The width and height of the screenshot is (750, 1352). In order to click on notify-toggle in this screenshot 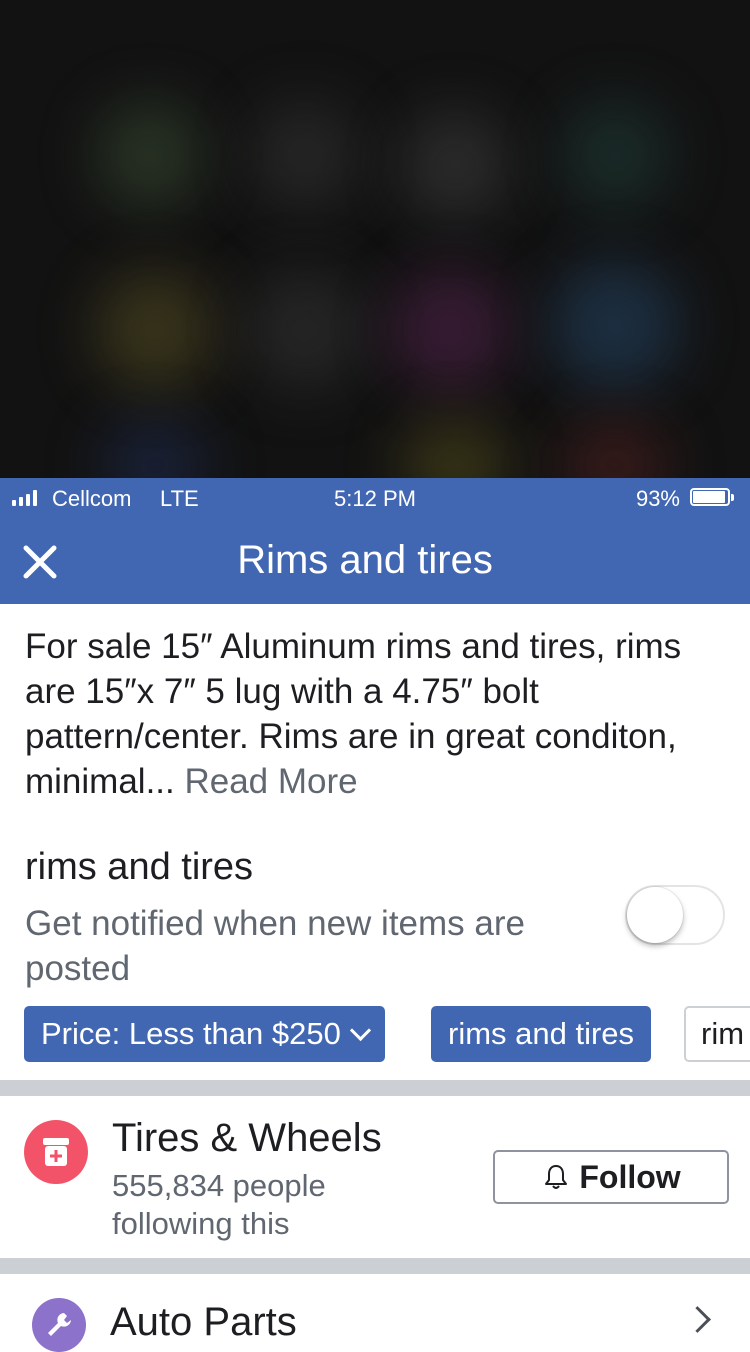, I will do `click(675, 915)`.